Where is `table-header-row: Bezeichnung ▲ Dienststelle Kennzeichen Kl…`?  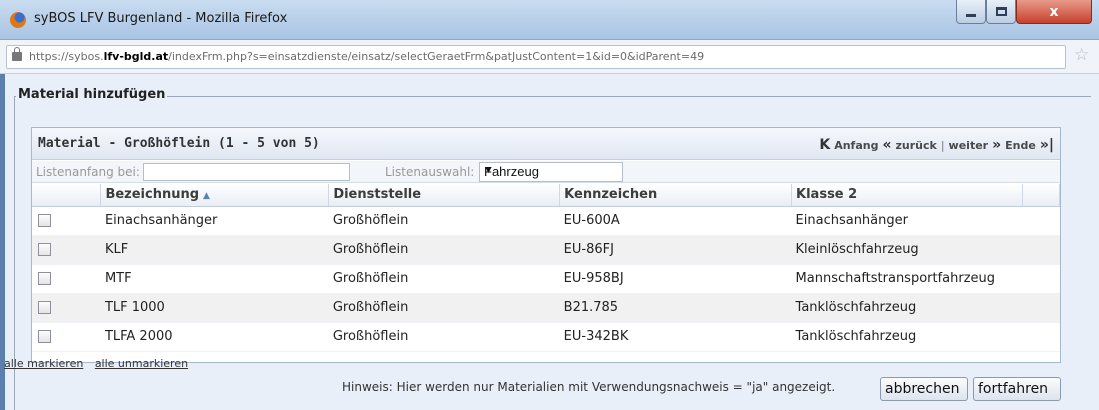
table-header-row: Bezeichnung ▲ Dienststelle Kennzeichen Kl… is located at coordinates (546, 195).